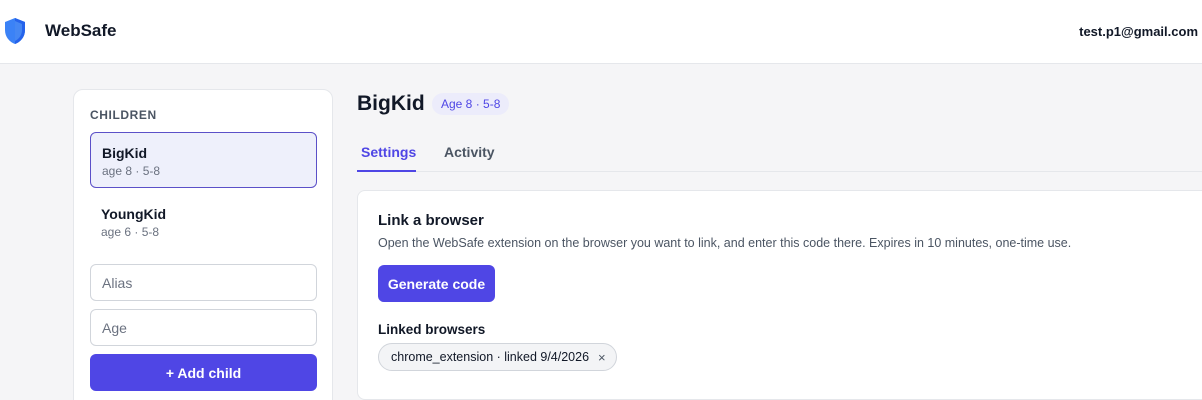  Describe the element at coordinates (779, 151) in the screenshot. I see `tab-bar: Settings Activity` at that location.